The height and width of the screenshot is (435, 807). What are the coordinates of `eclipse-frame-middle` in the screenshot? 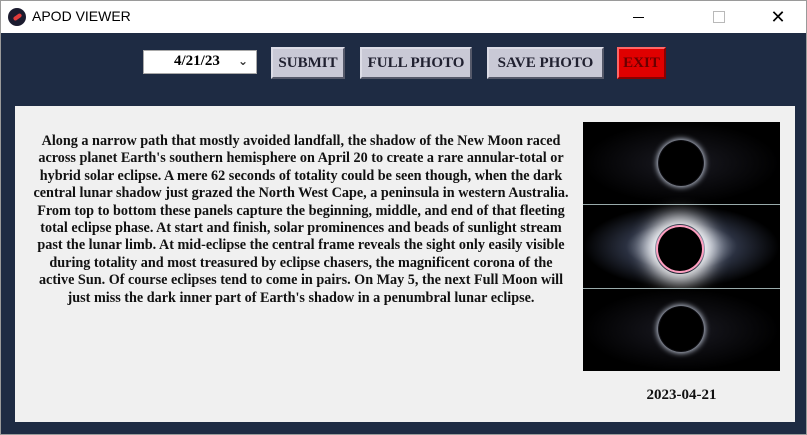 It's located at (681, 246).